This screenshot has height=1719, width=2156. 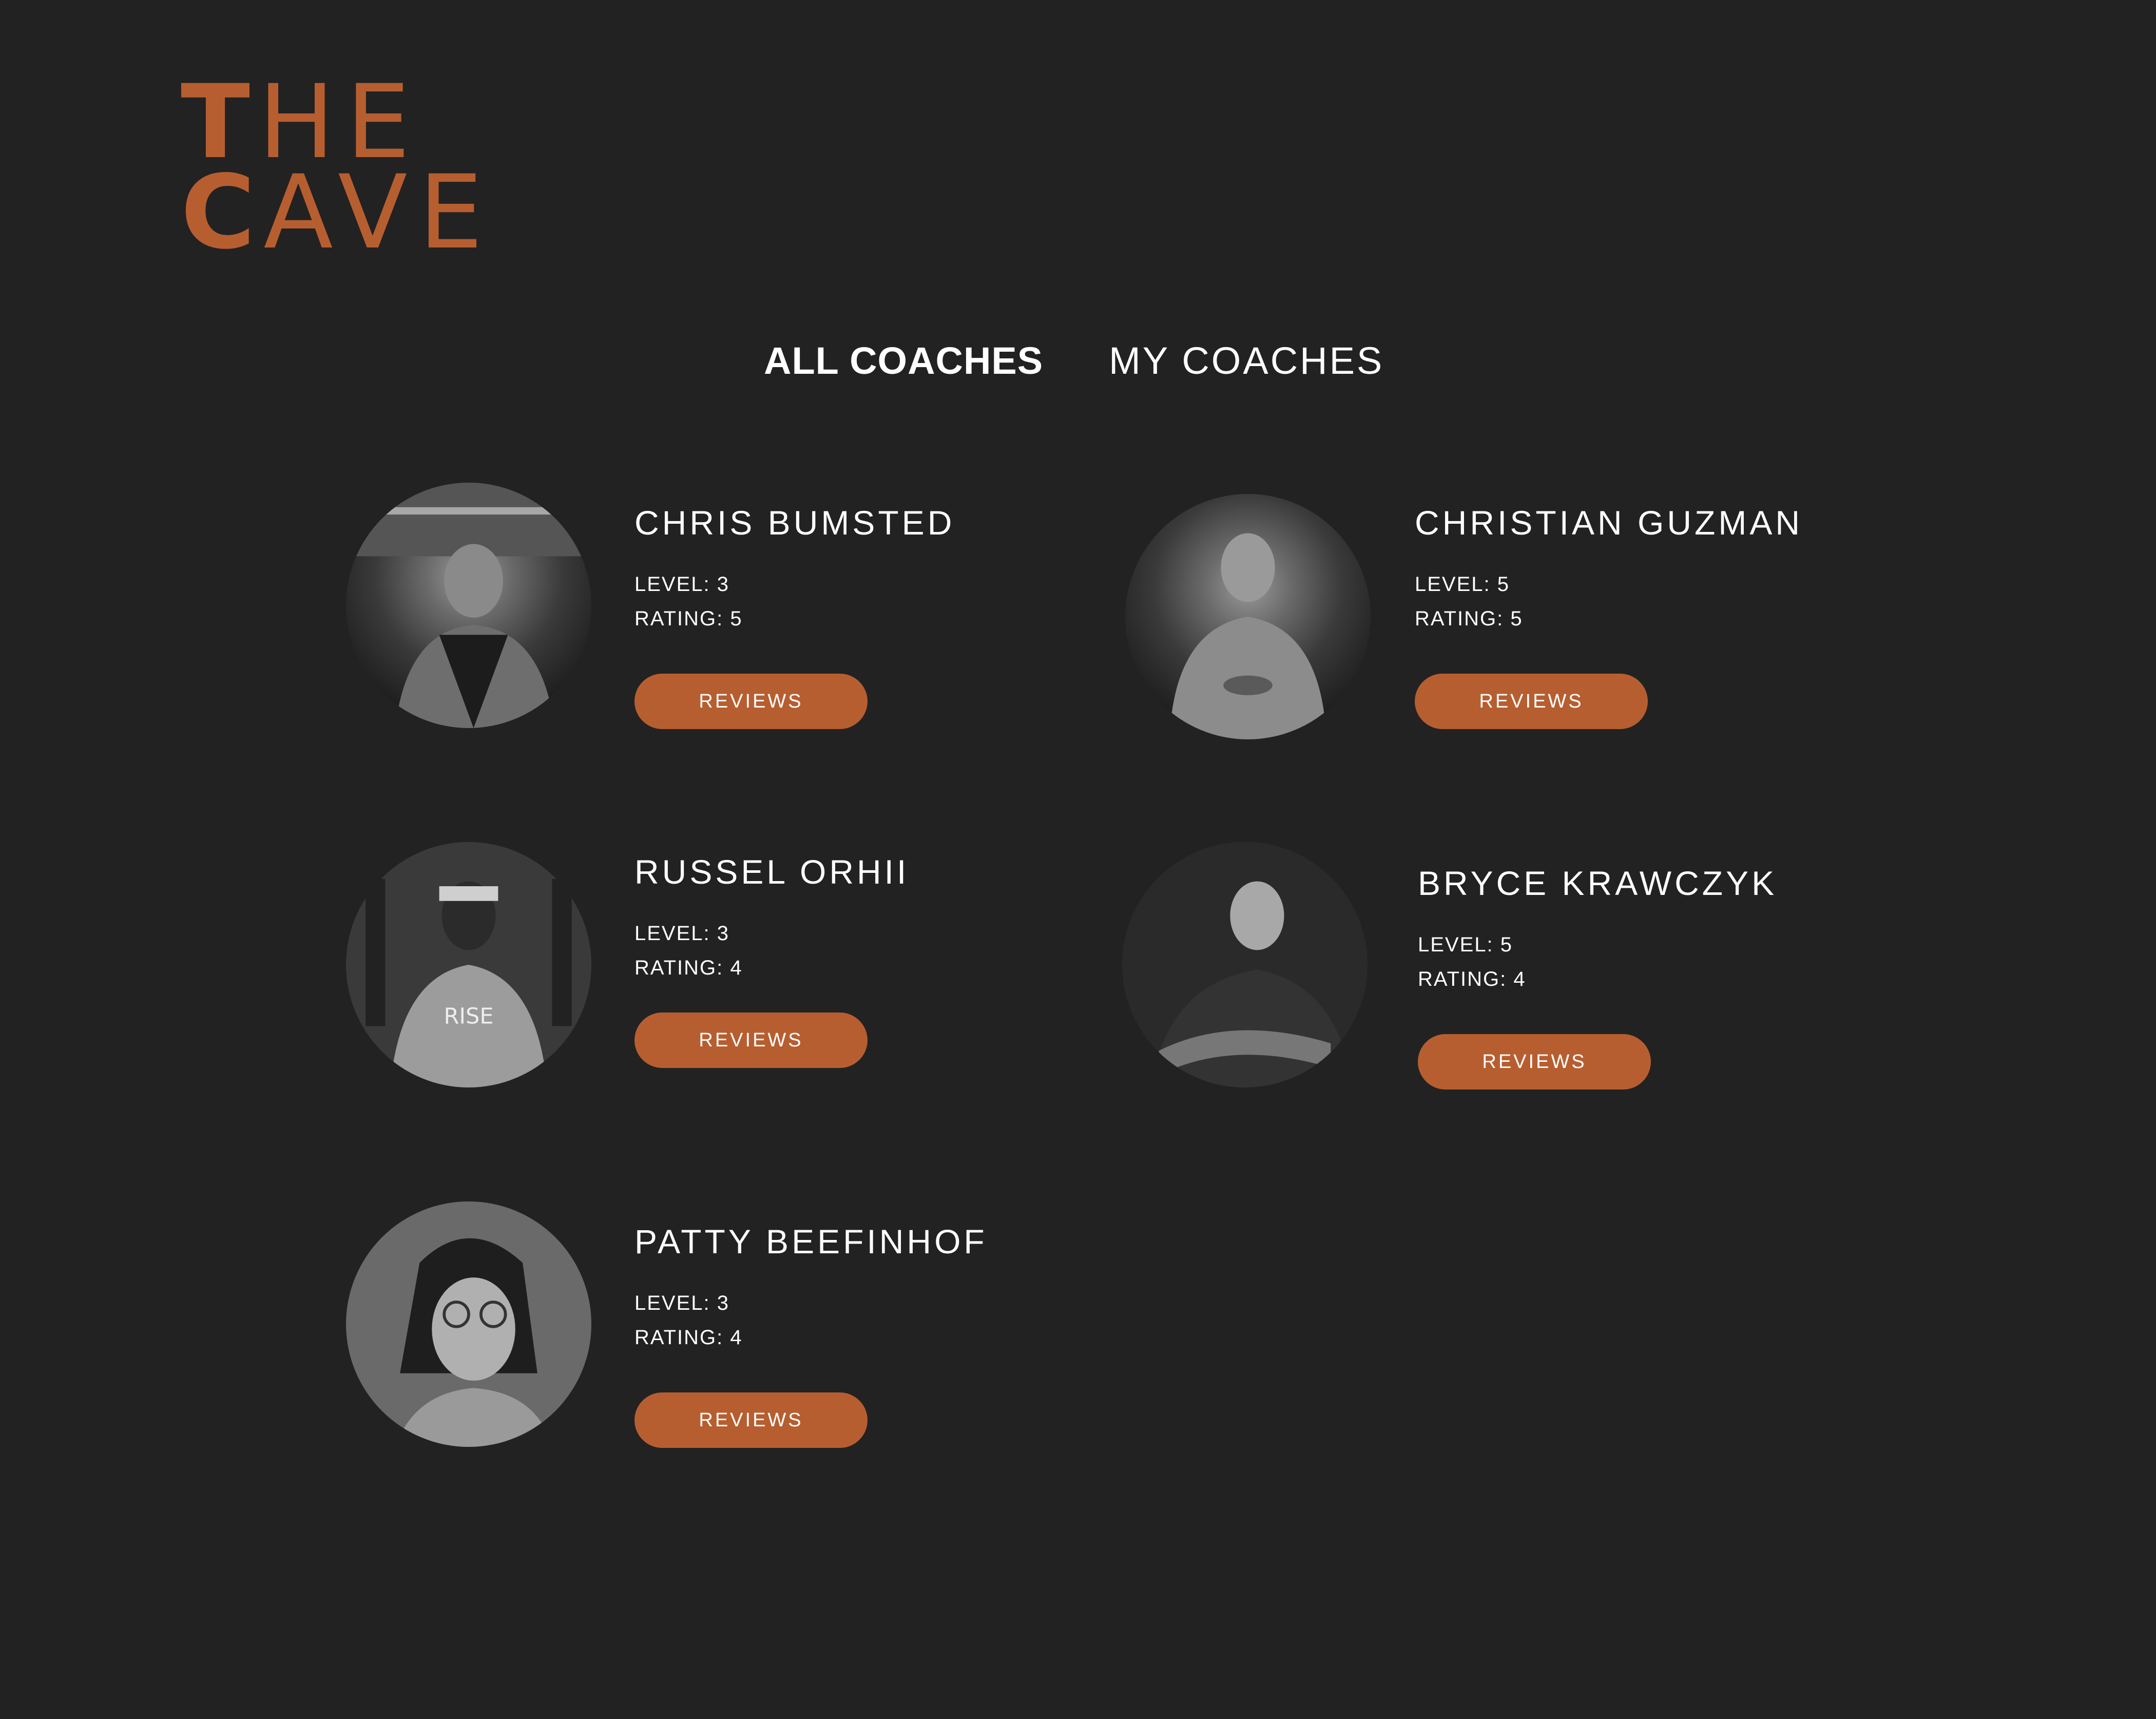 I want to click on coach-name: RUSSEL ORHII, so click(x=772, y=872).